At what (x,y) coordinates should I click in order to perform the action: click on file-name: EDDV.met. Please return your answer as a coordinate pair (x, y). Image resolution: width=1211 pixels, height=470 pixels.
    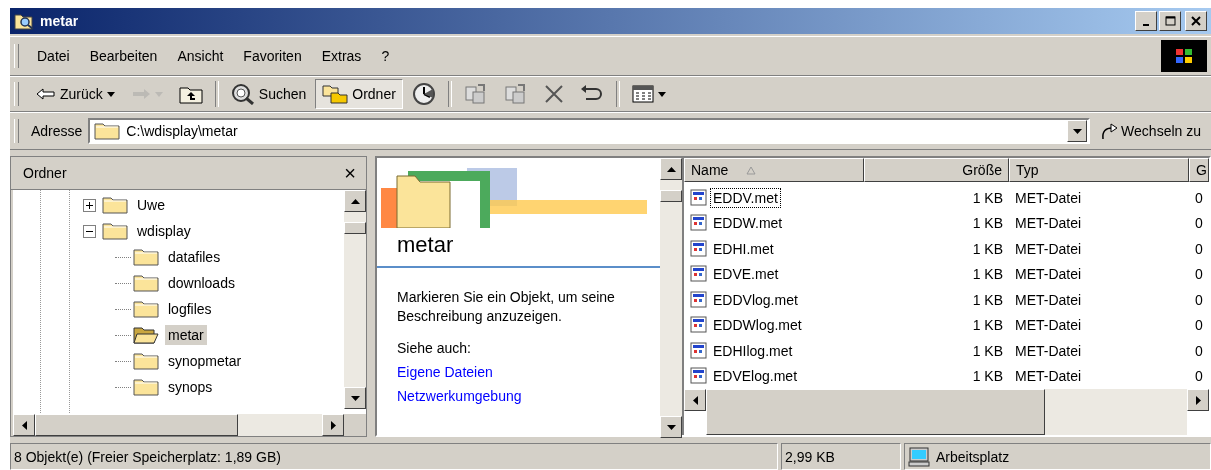
    Looking at the image, I should click on (745, 197).